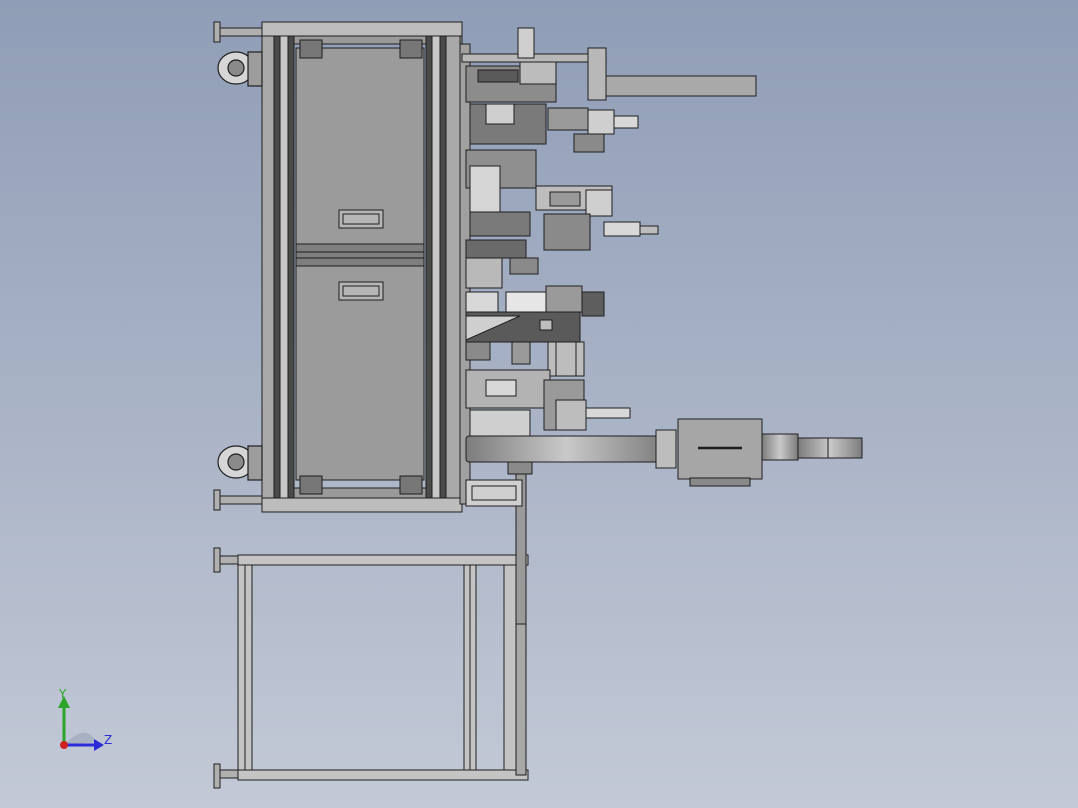 Image resolution: width=1078 pixels, height=808 pixels. Describe the element at coordinates (62, 694) in the screenshot. I see `y-axis-label: Y` at that location.